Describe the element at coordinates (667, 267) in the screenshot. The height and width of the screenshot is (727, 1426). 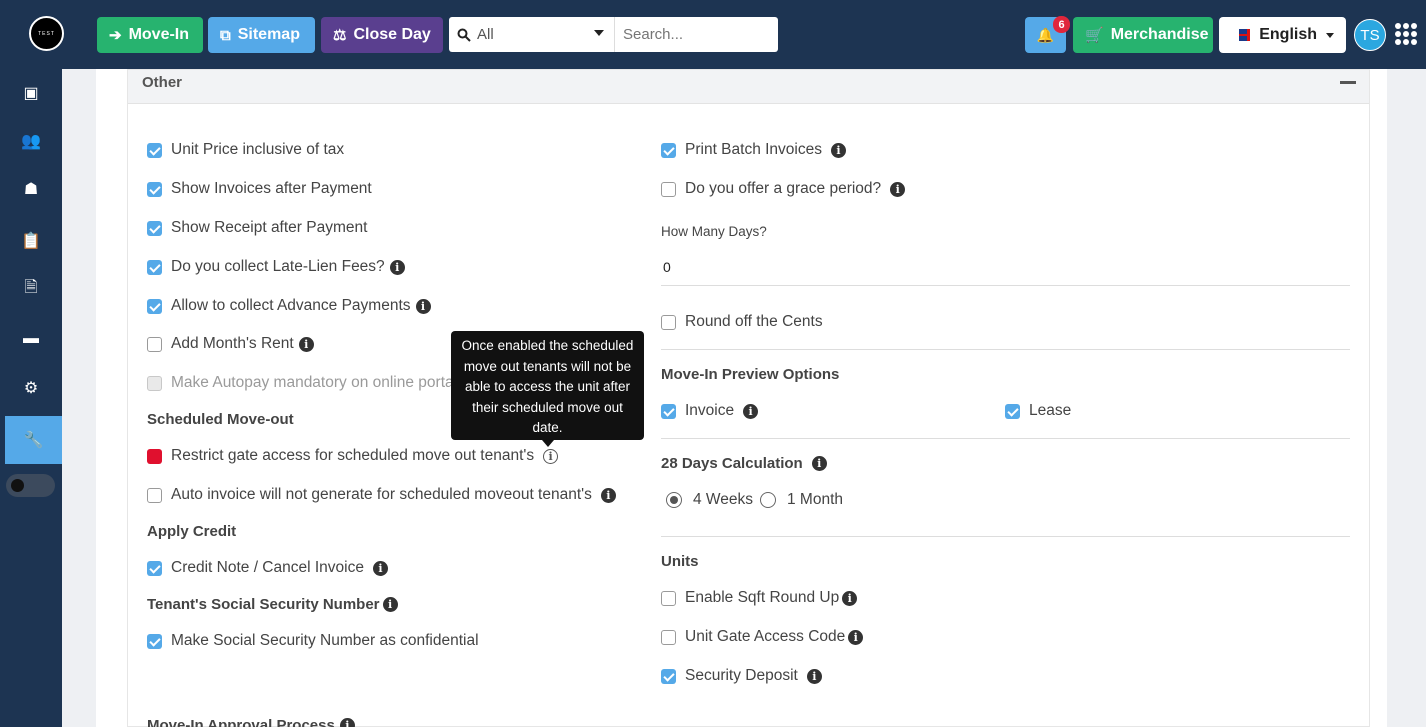
I see `how-many-days-input: 0` at that location.